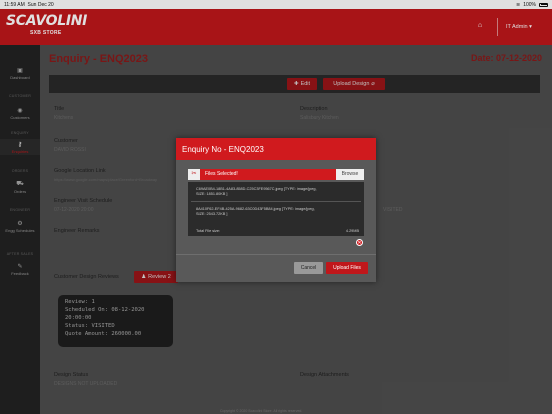 The image size is (552, 414). What do you see at coordinates (350, 174) in the screenshot?
I see `browse-button: Browse` at bounding box center [350, 174].